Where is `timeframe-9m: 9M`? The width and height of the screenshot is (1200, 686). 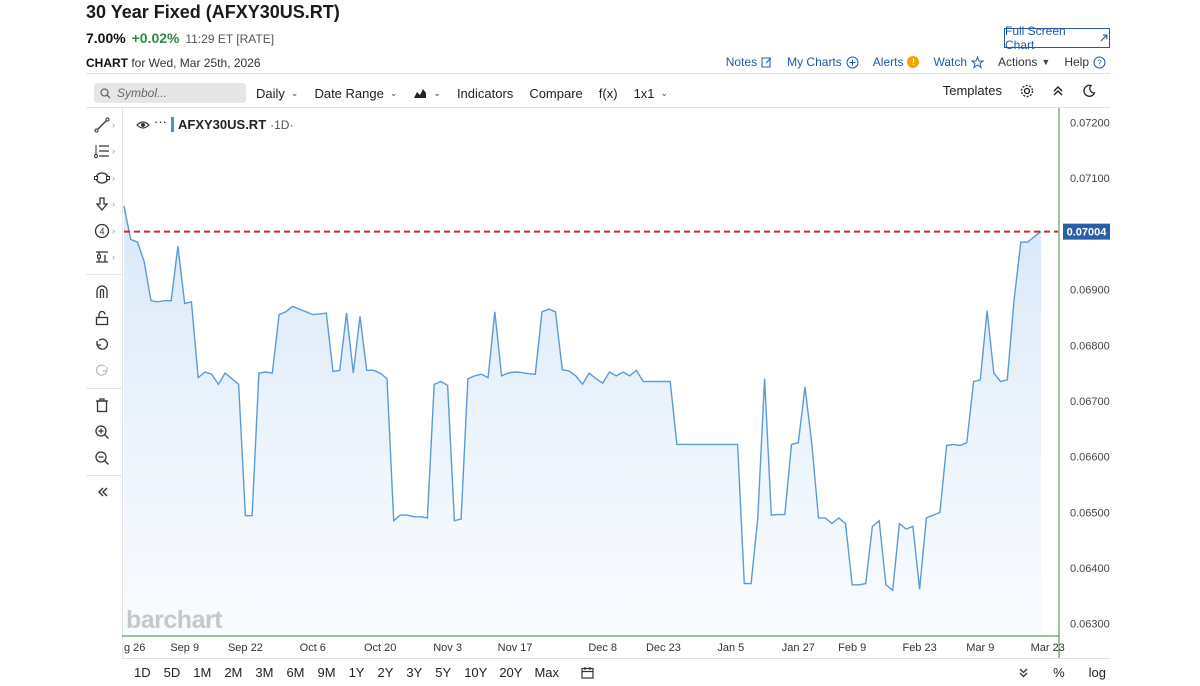
timeframe-9m: 9M is located at coordinates (327, 672).